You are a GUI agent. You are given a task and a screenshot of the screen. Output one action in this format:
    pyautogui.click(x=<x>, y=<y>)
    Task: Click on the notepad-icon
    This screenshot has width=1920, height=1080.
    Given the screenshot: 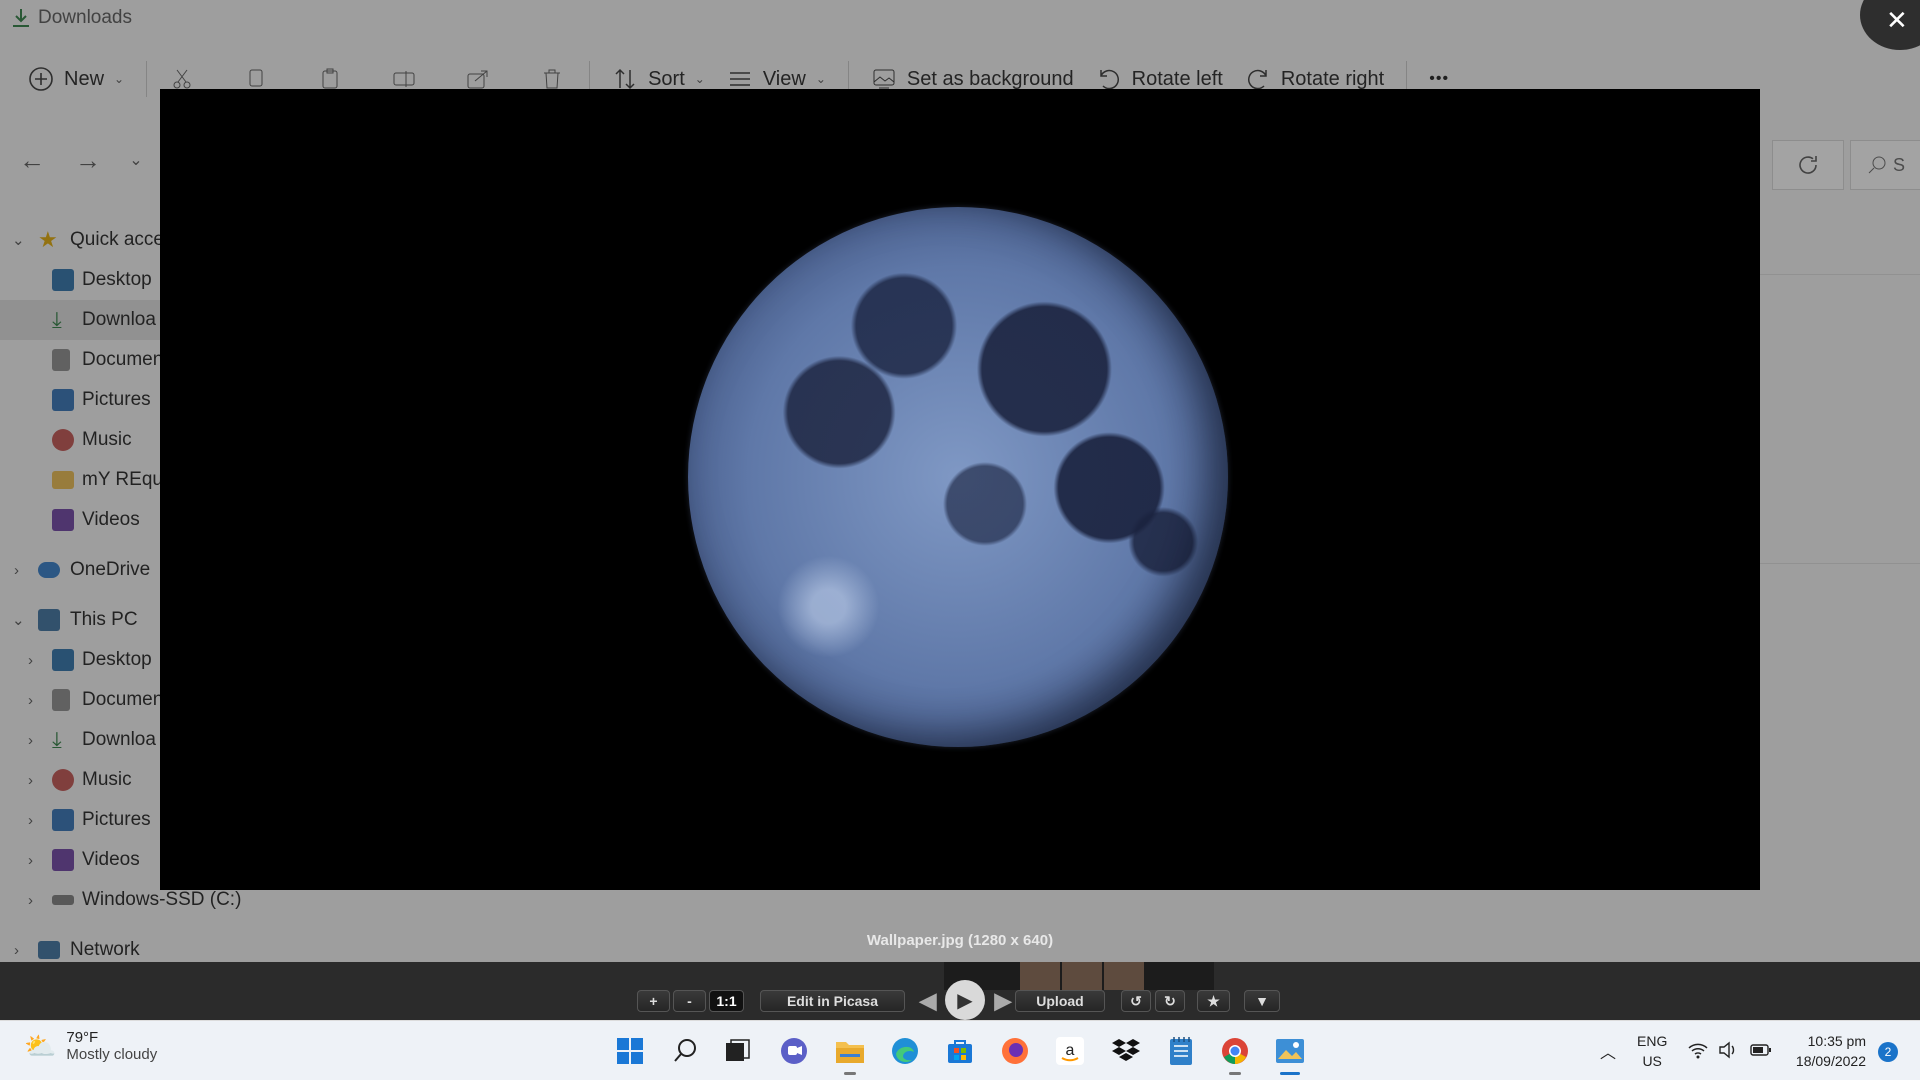 What is the action you would take?
    pyautogui.click(x=1181, y=1051)
    